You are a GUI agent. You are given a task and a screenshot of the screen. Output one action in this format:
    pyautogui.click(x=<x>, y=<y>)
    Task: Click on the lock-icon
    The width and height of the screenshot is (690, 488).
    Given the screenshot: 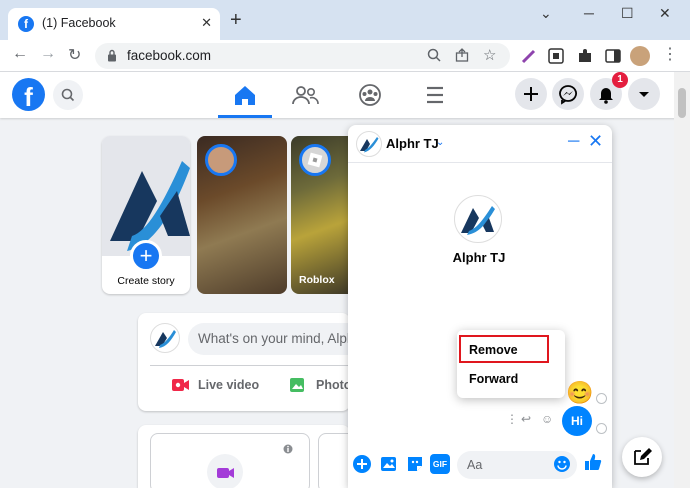 What is the action you would take?
    pyautogui.click(x=112, y=55)
    